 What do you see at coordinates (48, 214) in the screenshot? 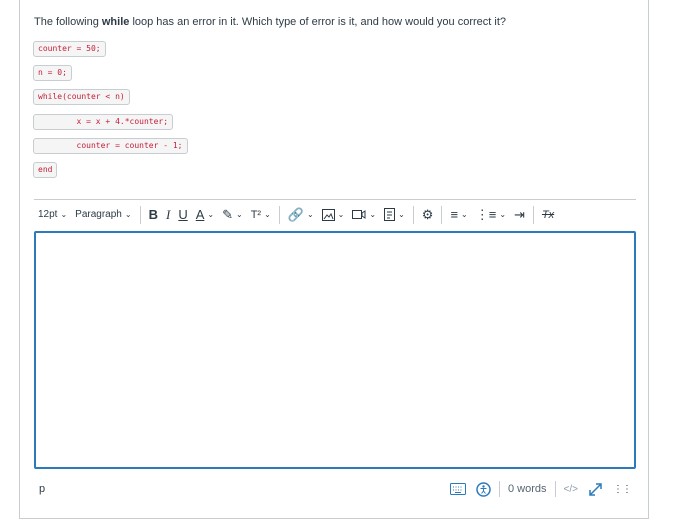
I see `font-size-label: 12pt` at bounding box center [48, 214].